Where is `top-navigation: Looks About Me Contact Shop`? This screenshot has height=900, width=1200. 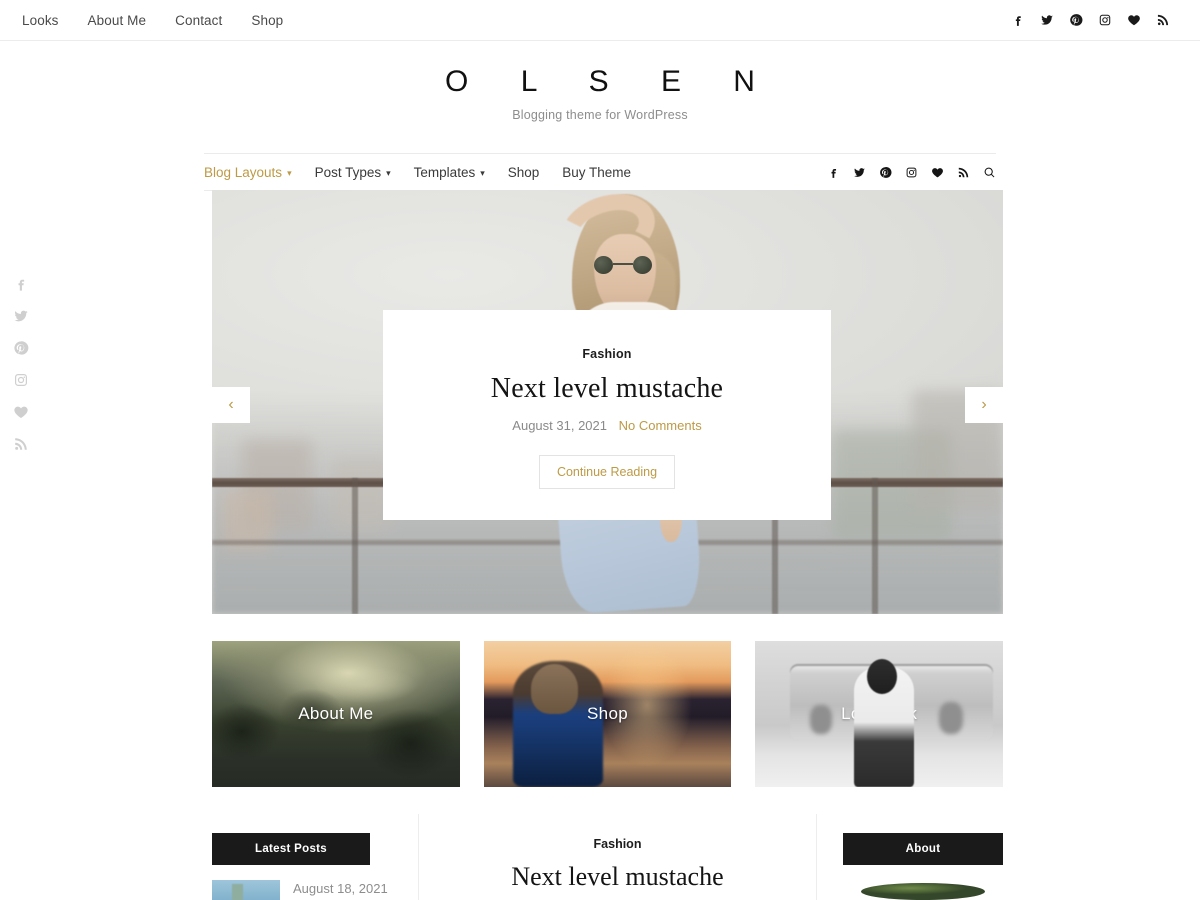
top-navigation: Looks About Me Contact Shop is located at coordinates (152, 20).